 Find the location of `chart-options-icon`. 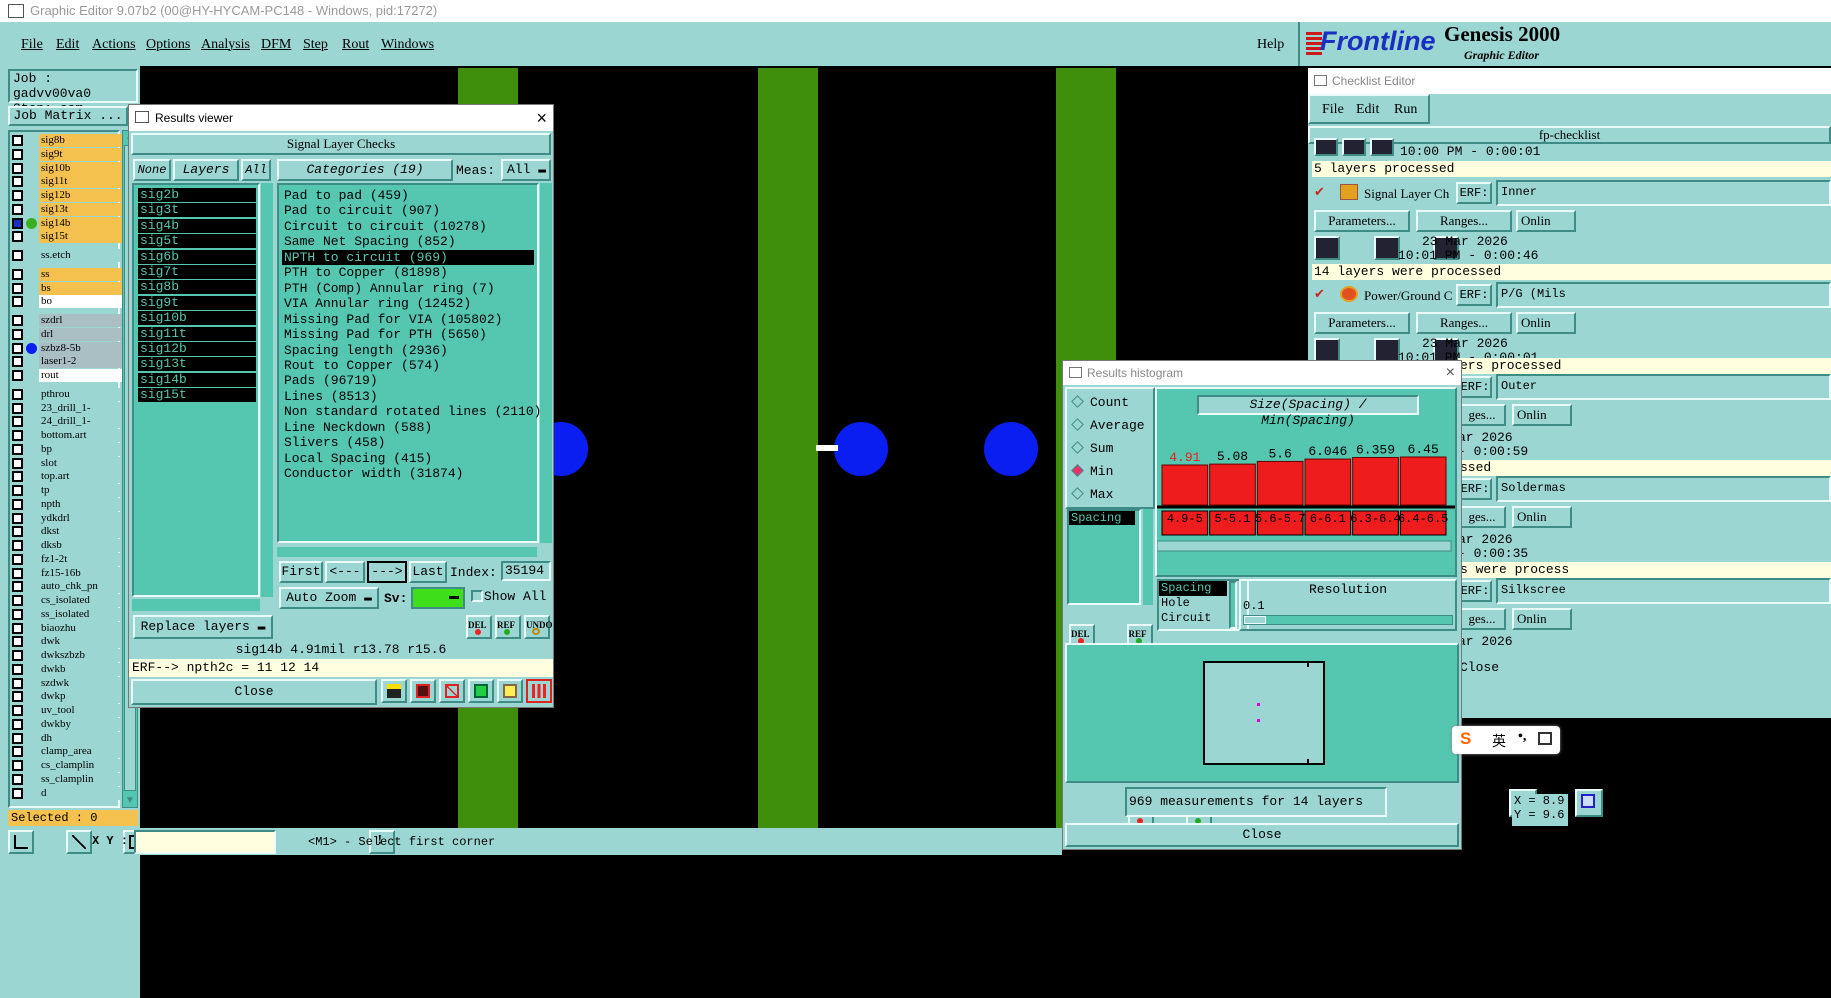

chart-options-icon is located at coordinates (1588, 803).